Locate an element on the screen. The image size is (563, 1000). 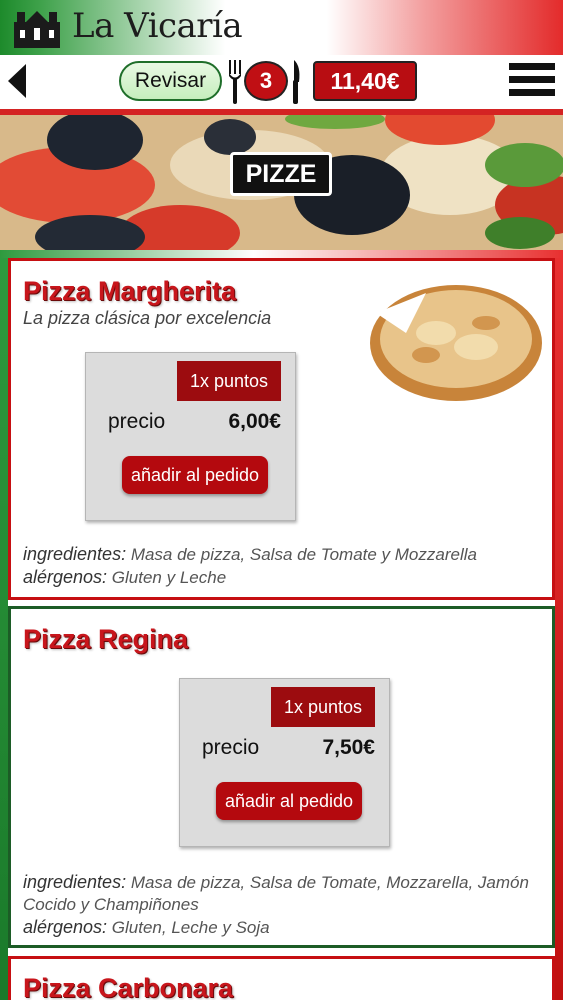
order-count-badge: 3 is located at coordinates (266, 81).